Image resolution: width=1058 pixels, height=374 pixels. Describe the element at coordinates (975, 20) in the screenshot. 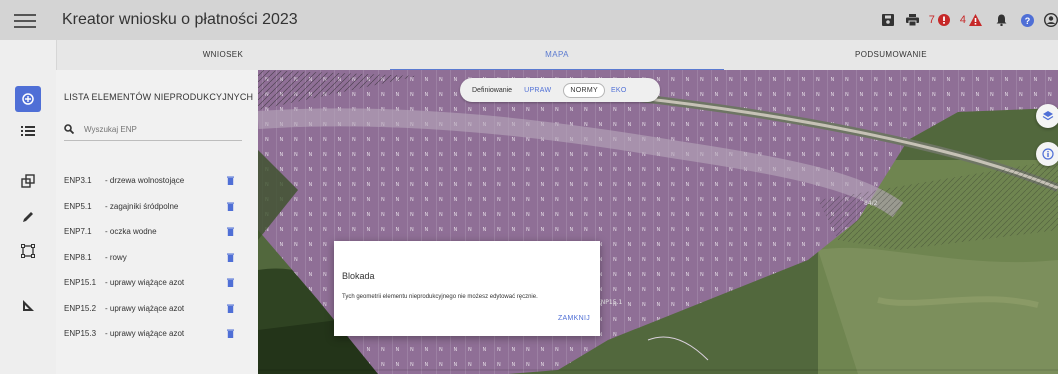

I see `warning-icon` at that location.